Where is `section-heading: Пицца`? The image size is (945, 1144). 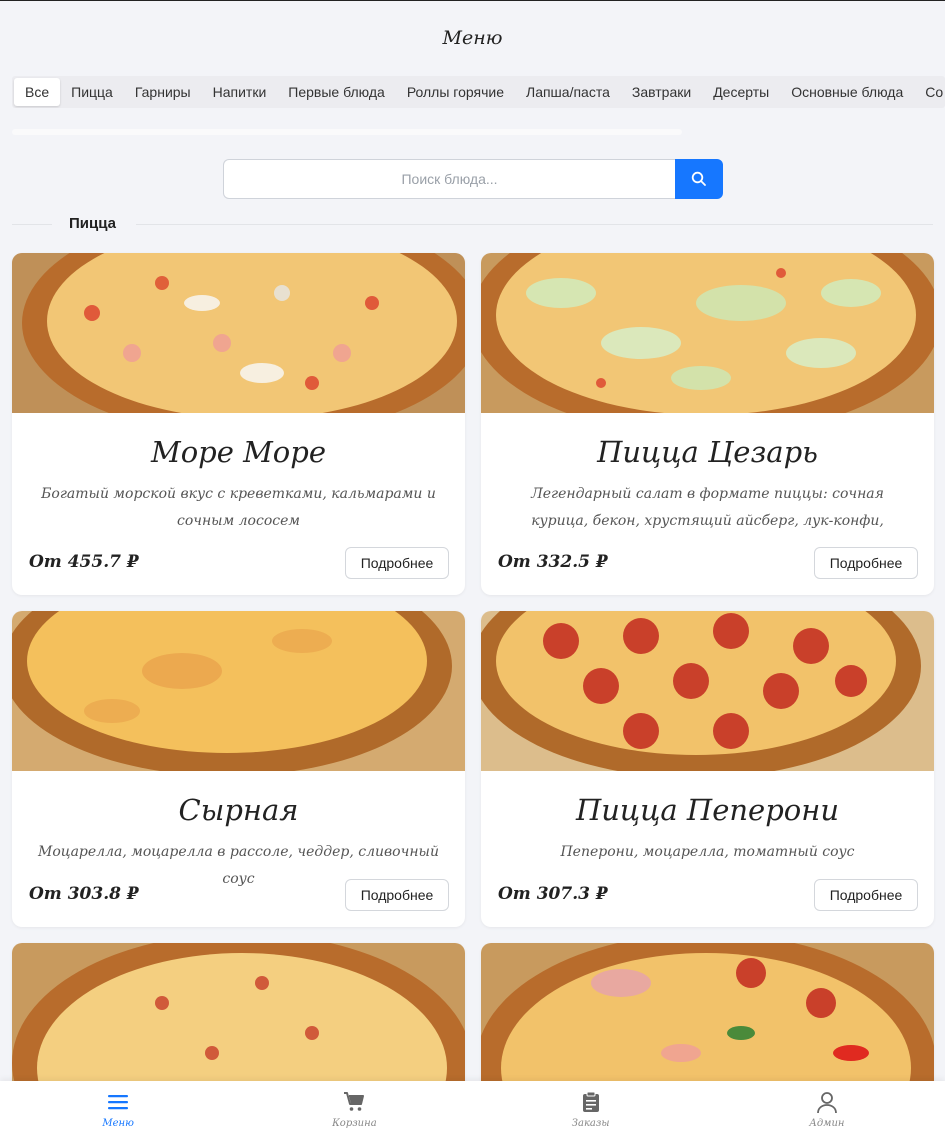
section-heading: Пицца is located at coordinates (472, 225).